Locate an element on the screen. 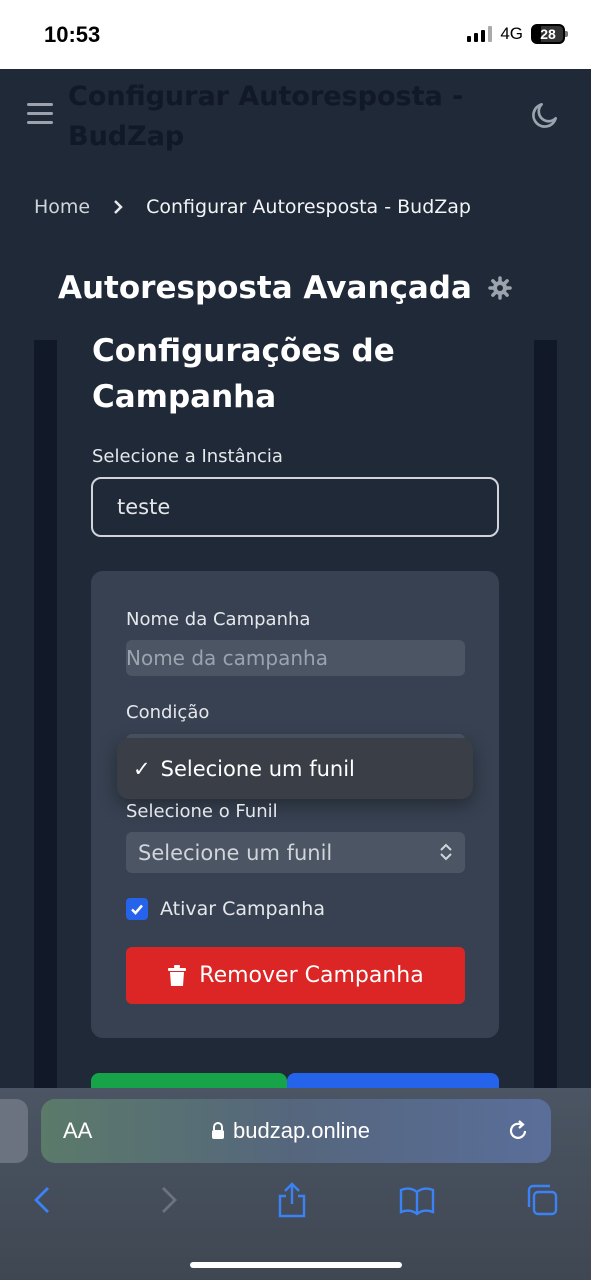 The image size is (591, 1280). share-icon is located at coordinates (292, 1200).